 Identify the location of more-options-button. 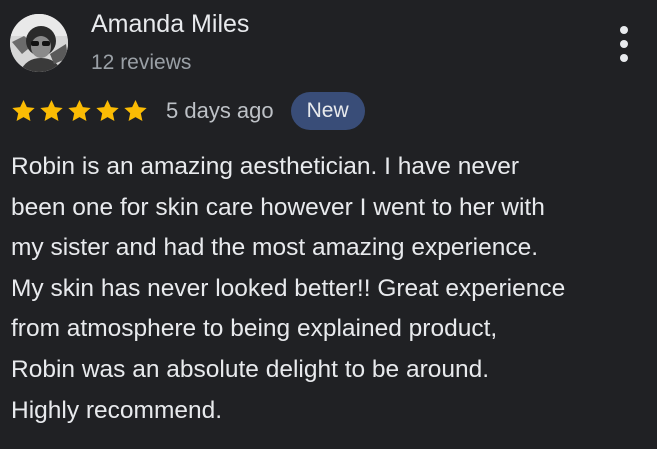
(624, 44).